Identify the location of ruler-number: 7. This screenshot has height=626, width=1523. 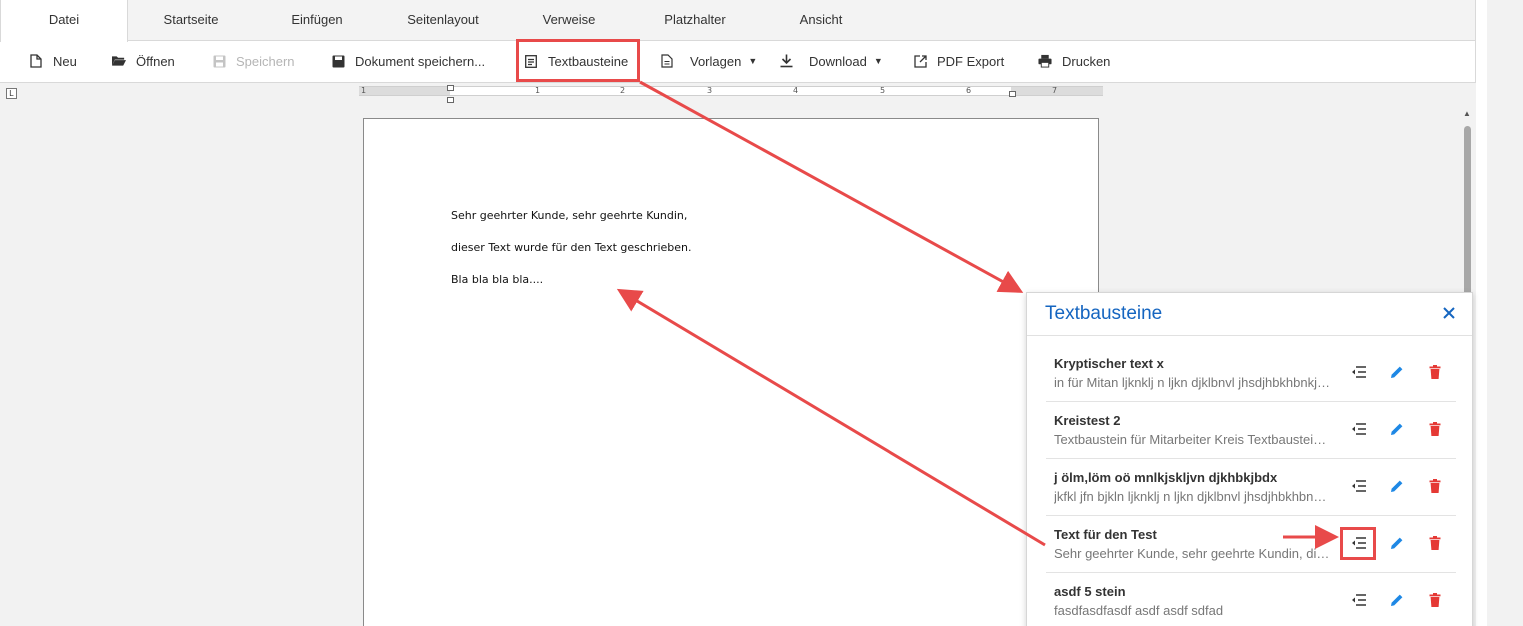
(1055, 90).